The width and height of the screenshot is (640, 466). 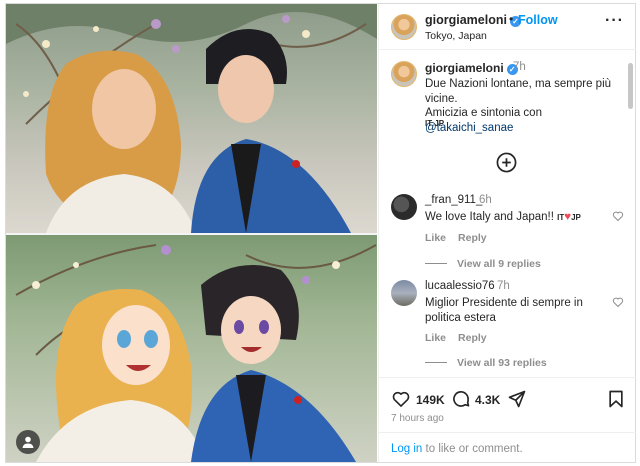 I want to click on comment-text: We love Italy and Japan!! IT♥JP, so click(x=520, y=217).